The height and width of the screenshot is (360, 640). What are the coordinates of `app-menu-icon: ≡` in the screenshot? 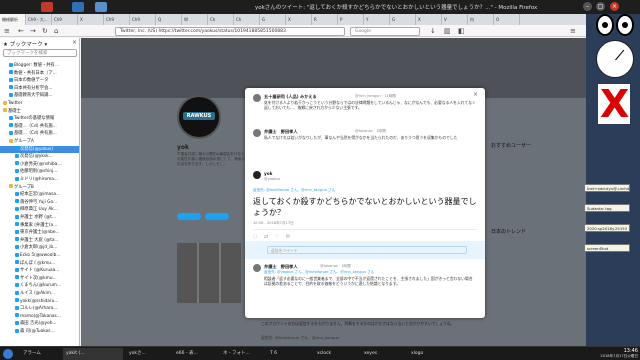 It's located at (573, 31).